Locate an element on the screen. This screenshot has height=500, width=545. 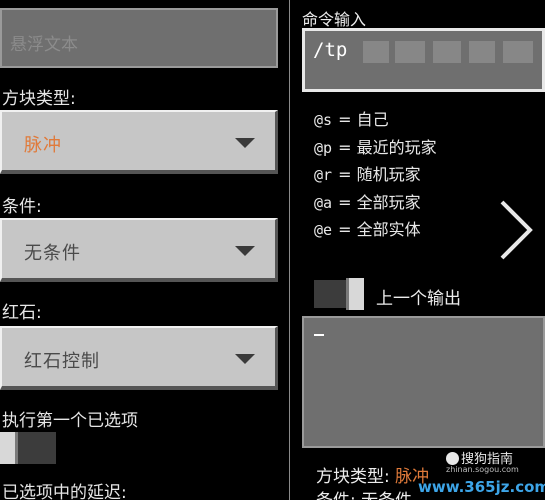
previous-output-toggle is located at coordinates (339, 294).